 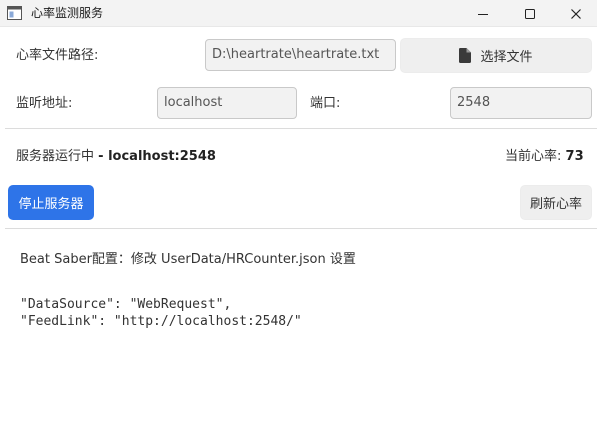 I want to click on minimize-button, so click(x=483, y=13).